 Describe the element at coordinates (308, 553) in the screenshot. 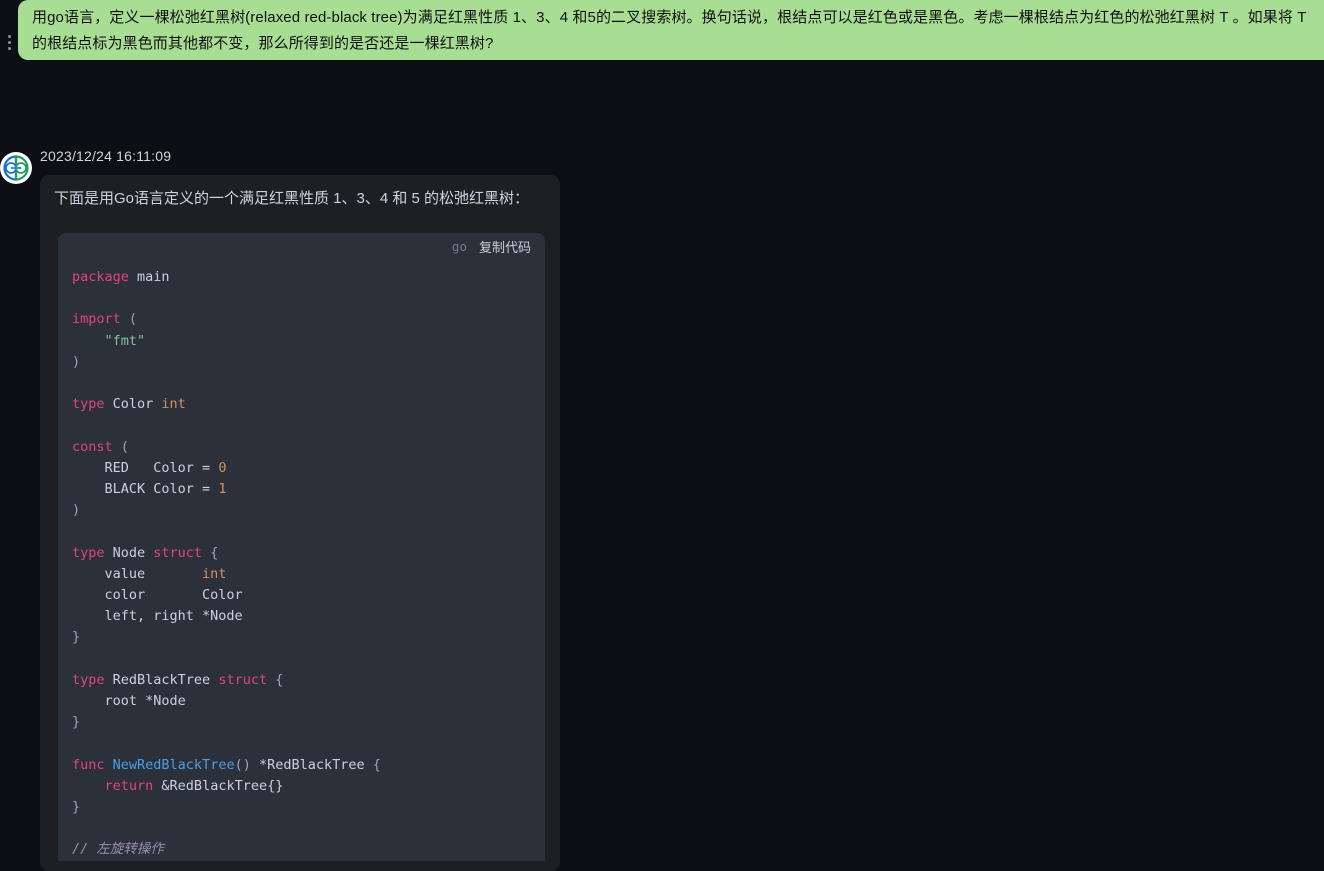

I see `code-line: type Node struct {` at that location.